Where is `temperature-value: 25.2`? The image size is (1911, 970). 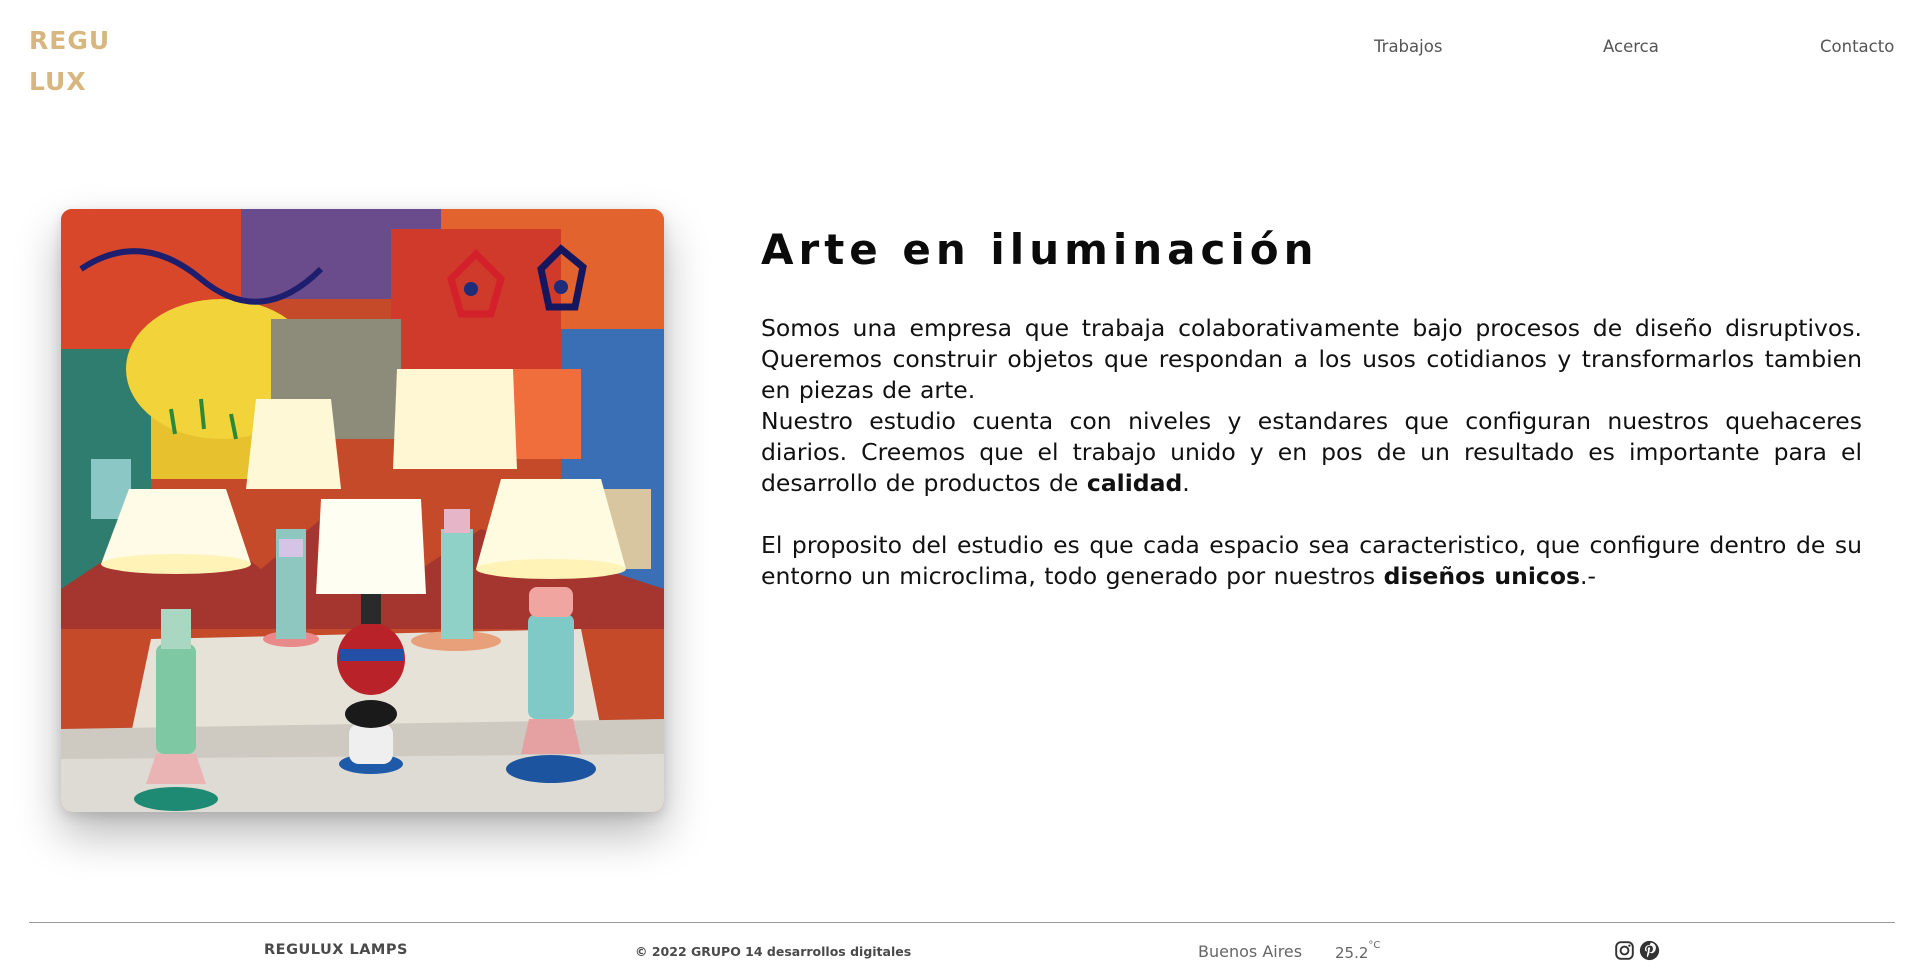
temperature-value: 25.2 is located at coordinates (1352, 953).